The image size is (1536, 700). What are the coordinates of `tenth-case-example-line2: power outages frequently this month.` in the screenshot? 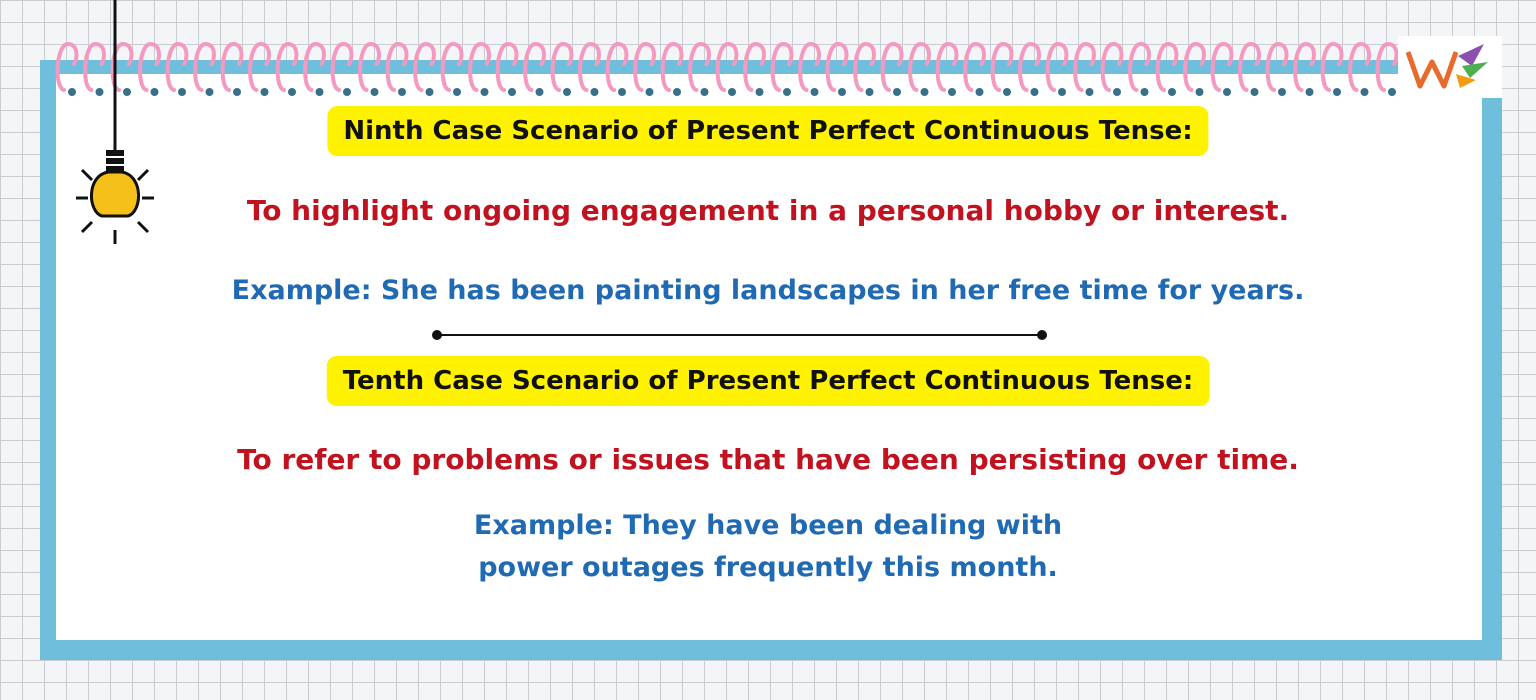 It's located at (768, 567).